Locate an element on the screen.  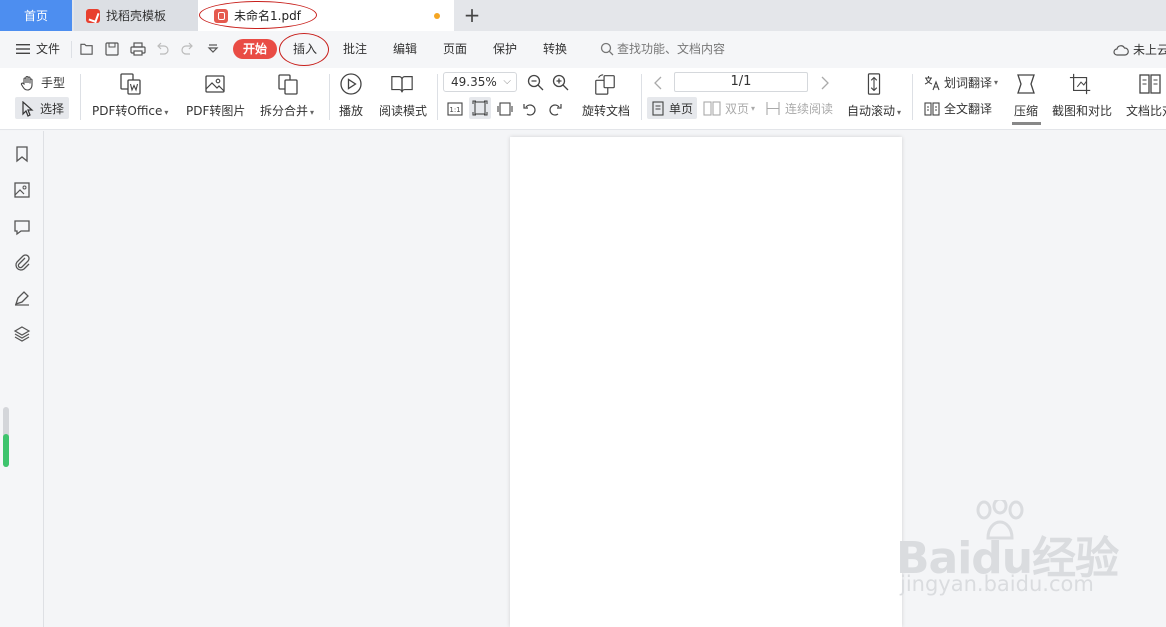
next-page-icon is located at coordinates (825, 83).